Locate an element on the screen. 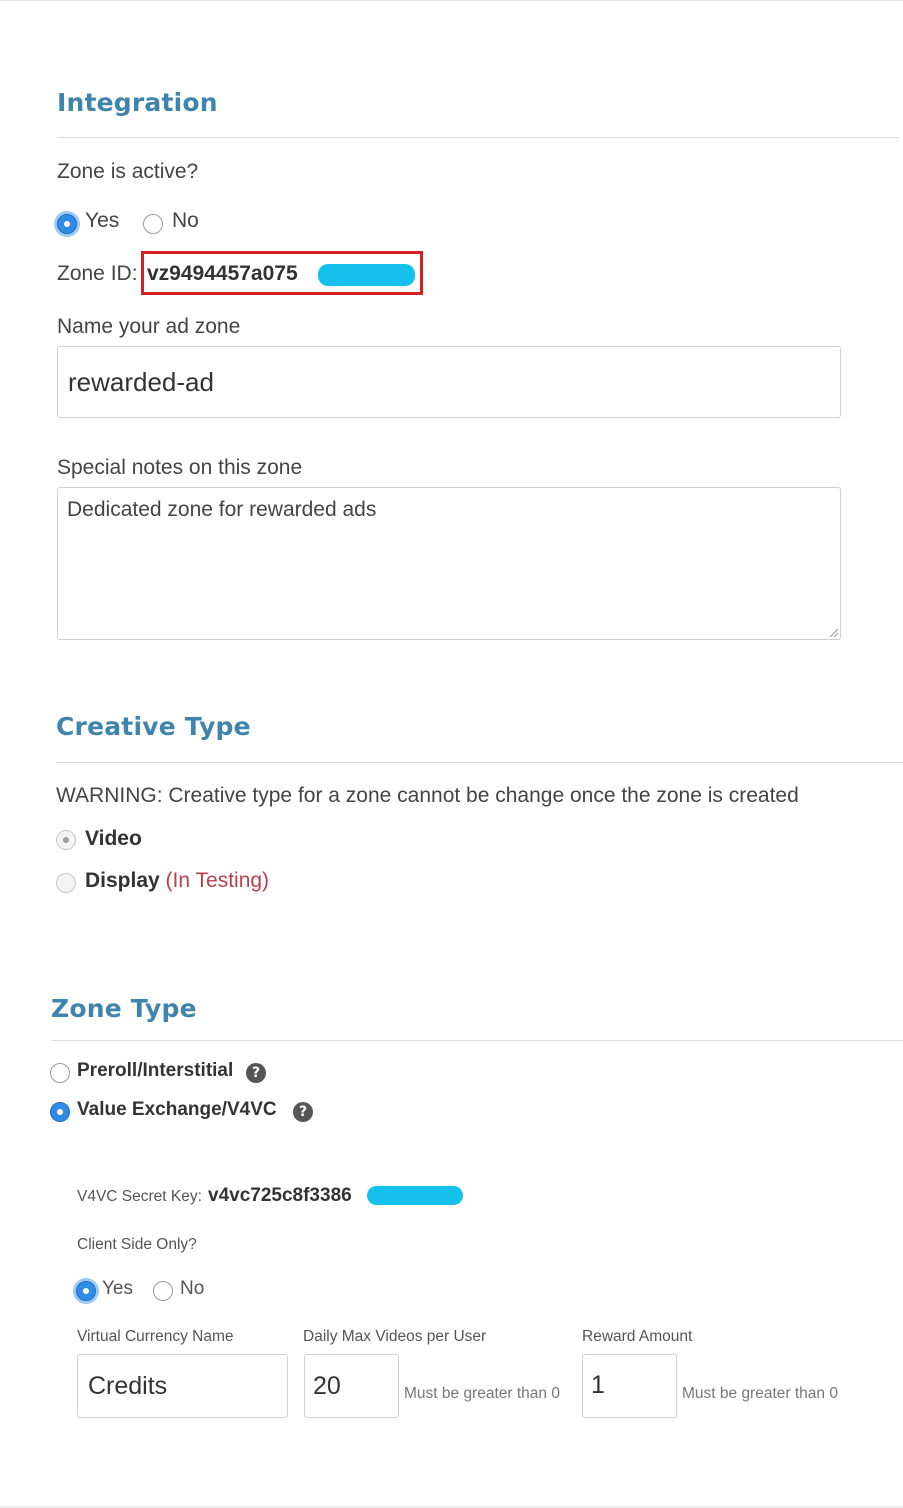 This screenshot has width=903, height=1508. zone-id-redaction is located at coordinates (366, 275).